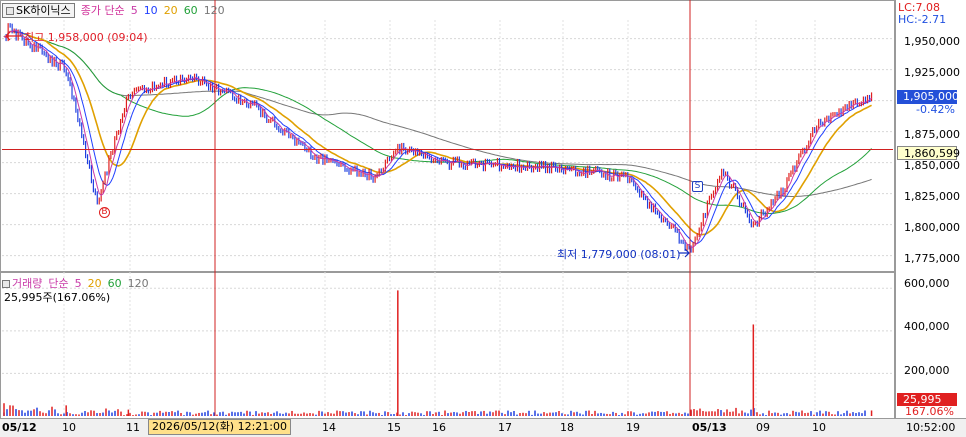 This screenshot has width=966, height=437. I want to click on high-annotation: 최고 1,958,000 (09:04), so click(86, 37).